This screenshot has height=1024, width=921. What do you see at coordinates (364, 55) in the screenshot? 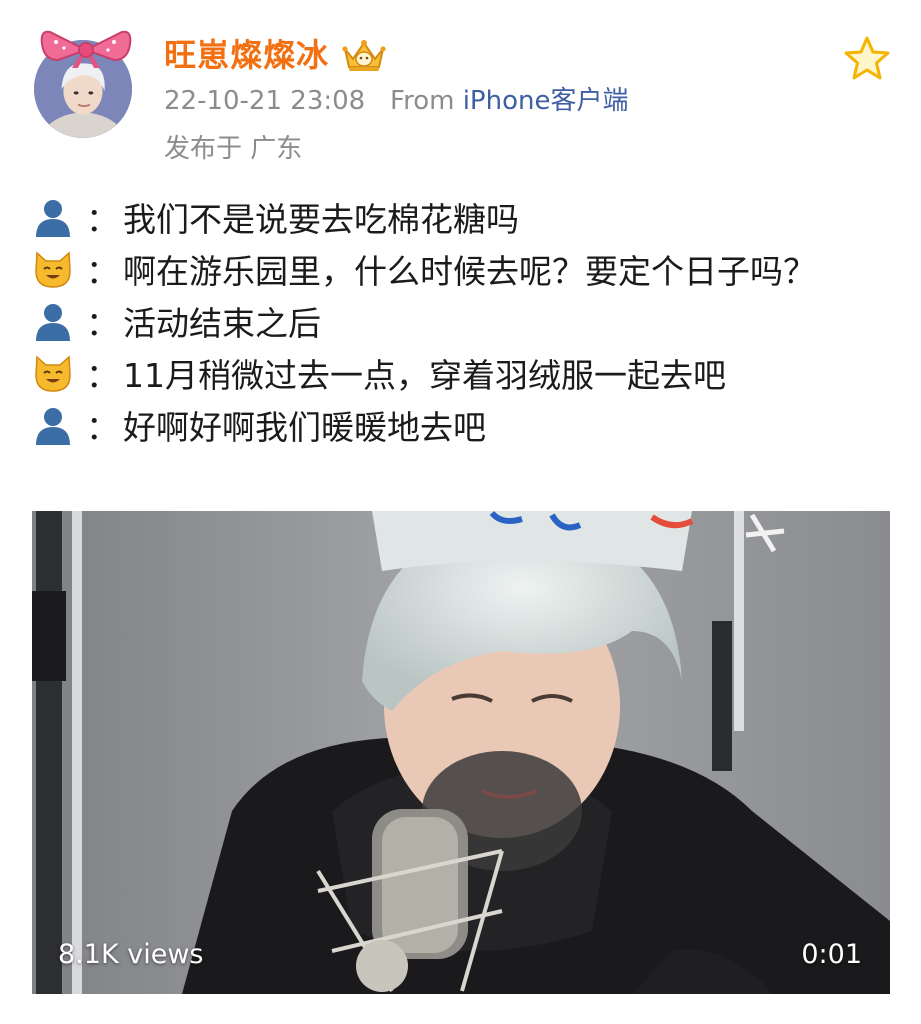
I see `crown-badge-icon` at bounding box center [364, 55].